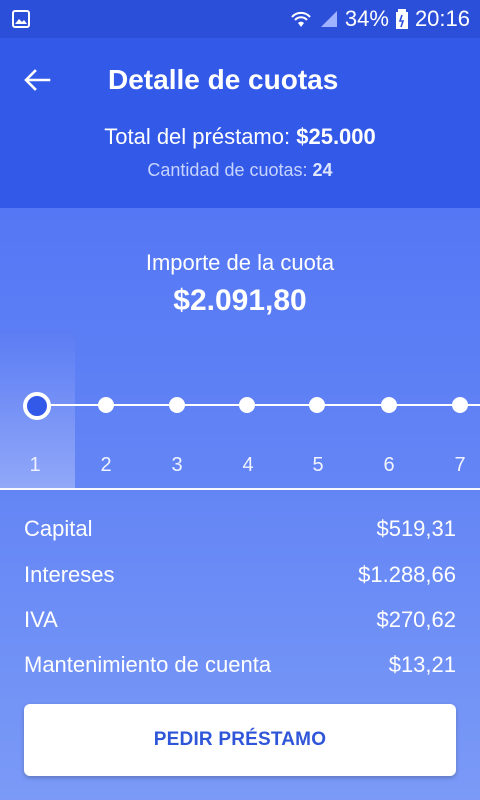 This screenshot has width=480, height=800. I want to click on section-divider, so click(240, 489).